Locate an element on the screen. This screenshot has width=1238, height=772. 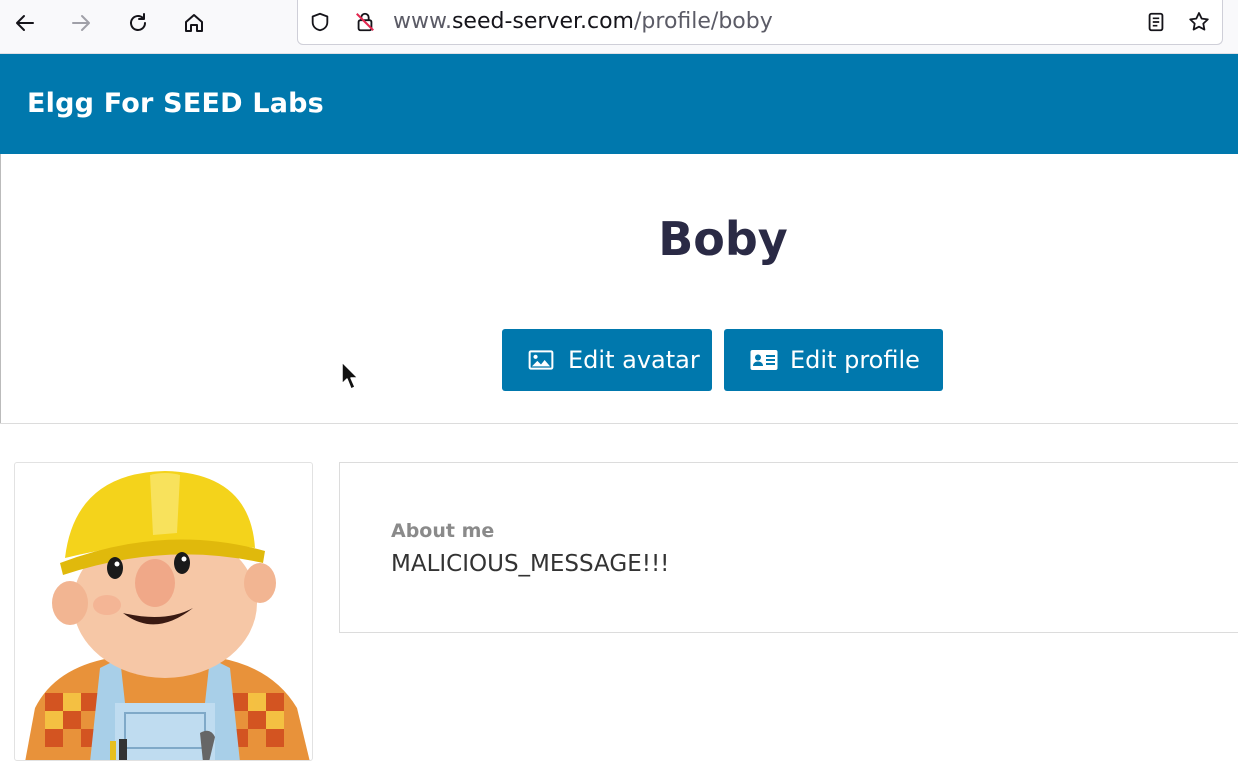
browser-toolbar: www.seed-server.com/profile/boby is located at coordinates (619, 27).